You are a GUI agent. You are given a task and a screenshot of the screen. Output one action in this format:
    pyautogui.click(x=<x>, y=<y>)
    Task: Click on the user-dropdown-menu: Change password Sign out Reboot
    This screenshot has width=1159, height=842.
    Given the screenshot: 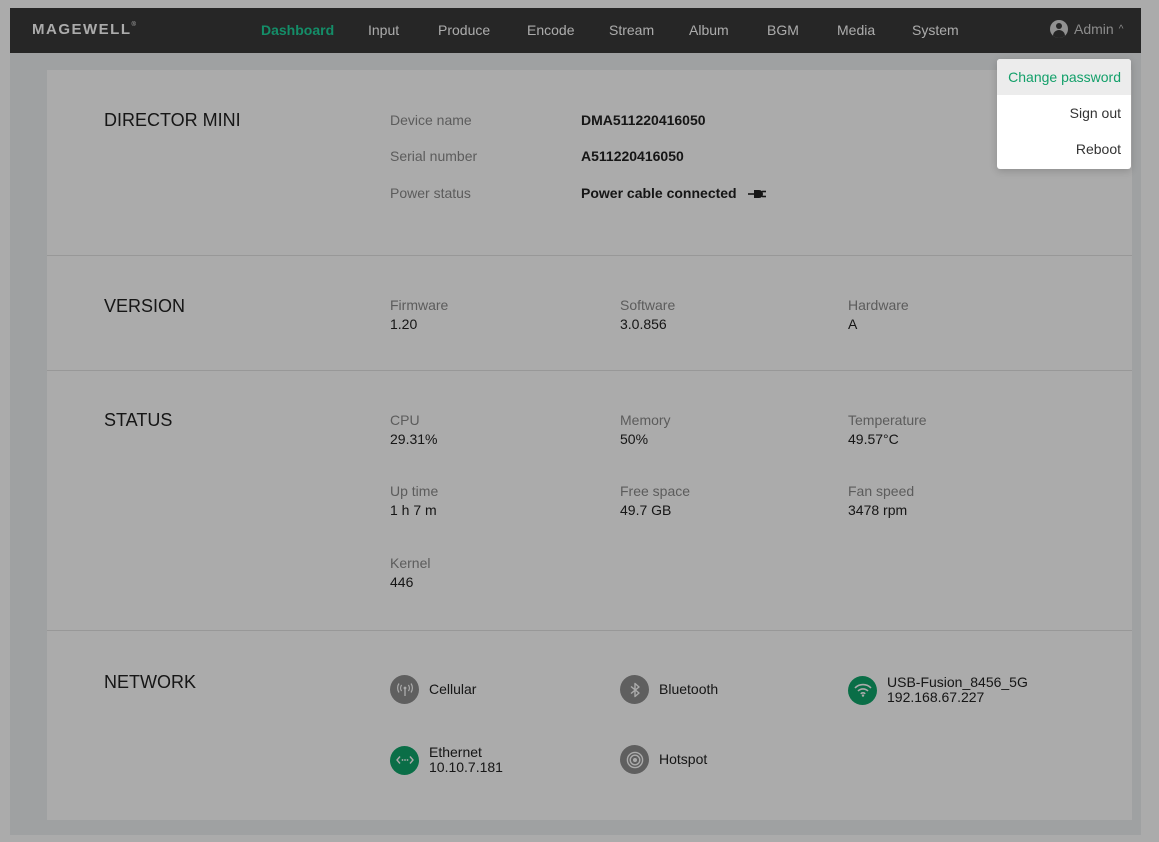 What is the action you would take?
    pyautogui.click(x=1064, y=114)
    